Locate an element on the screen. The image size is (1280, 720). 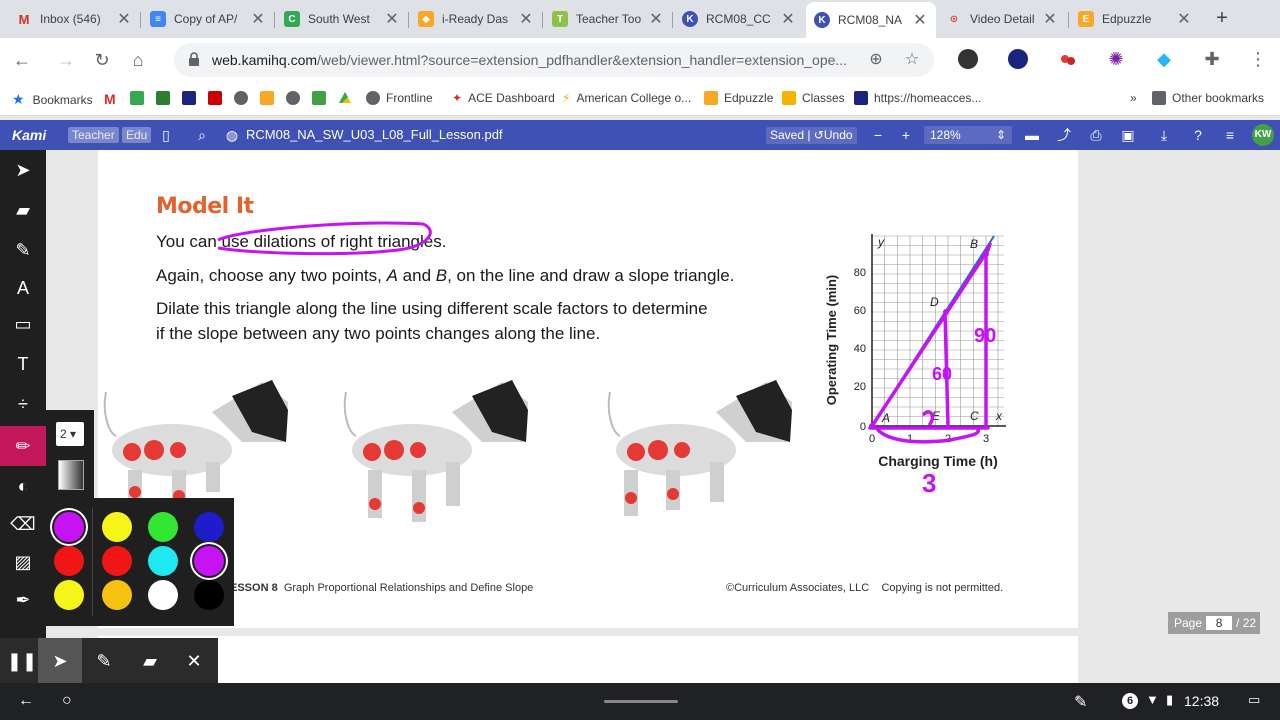
reload-icon: ↻ is located at coordinates (102, 60).